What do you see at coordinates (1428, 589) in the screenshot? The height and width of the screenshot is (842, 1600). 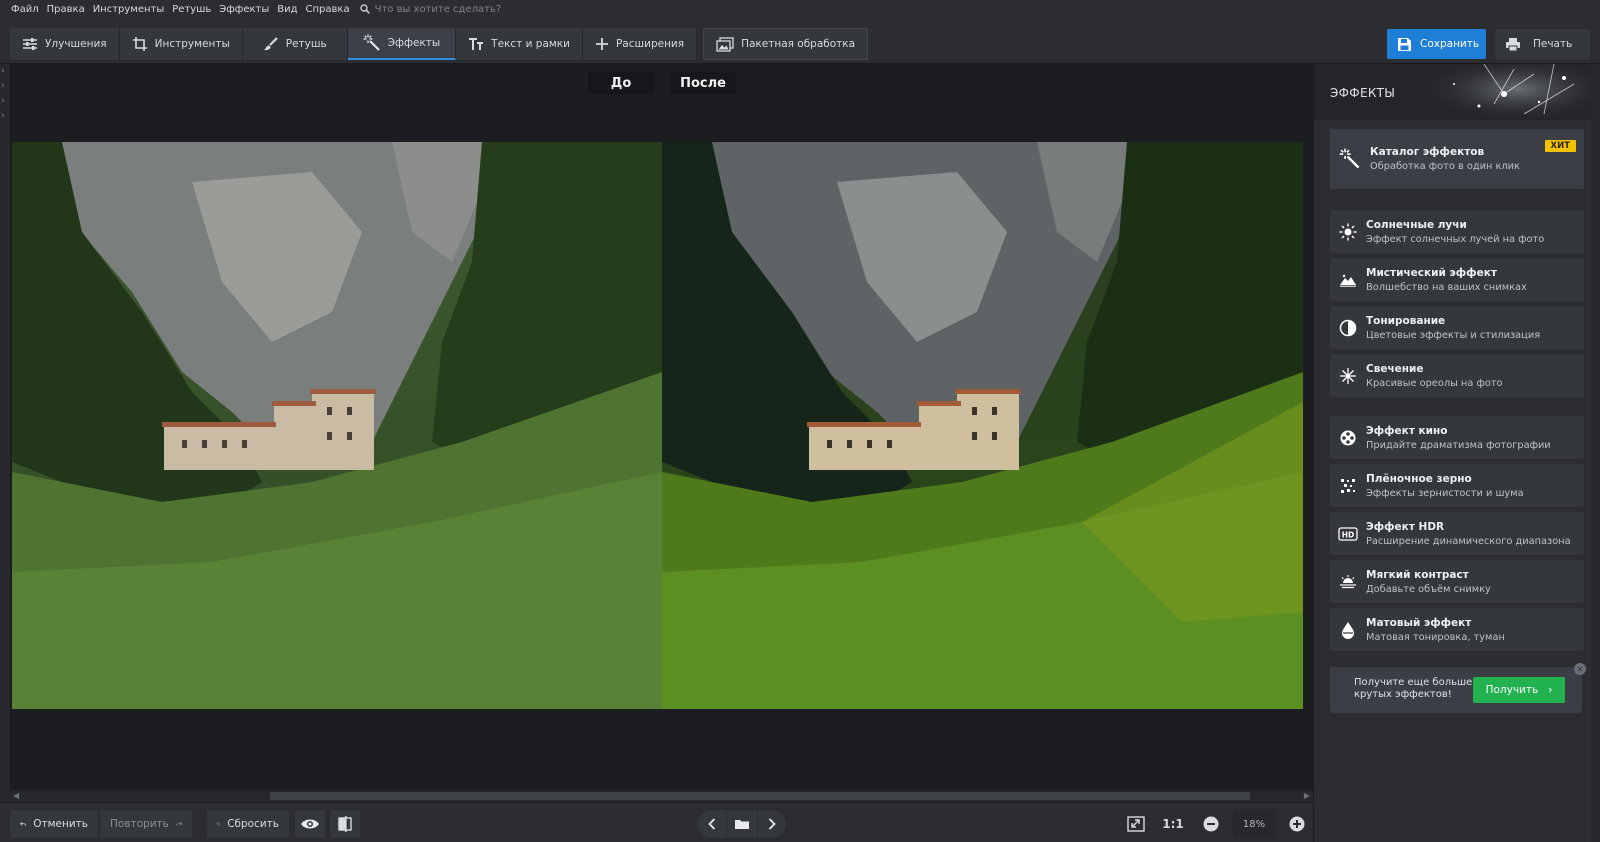 I see `effect-subtitle: Добавьте объём снимку` at bounding box center [1428, 589].